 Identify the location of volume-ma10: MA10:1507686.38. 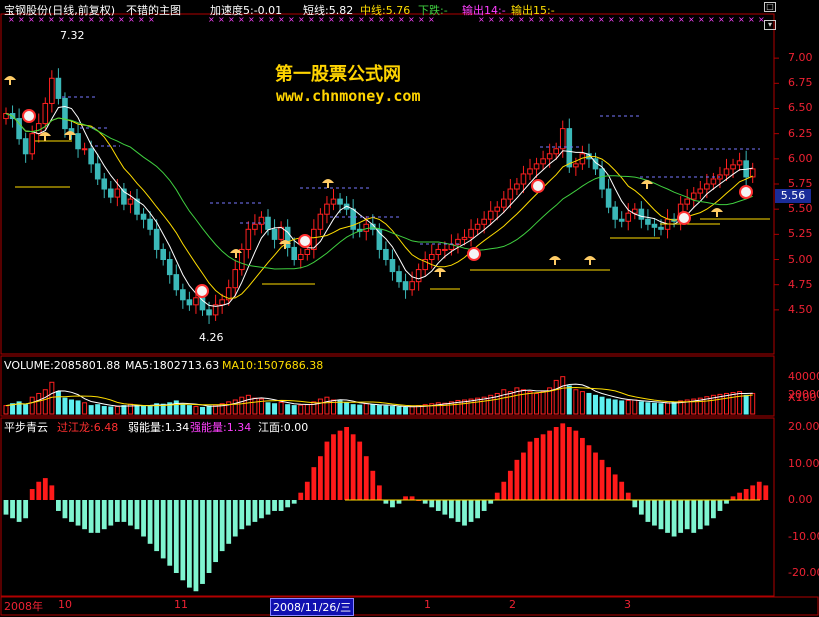
(273, 365).